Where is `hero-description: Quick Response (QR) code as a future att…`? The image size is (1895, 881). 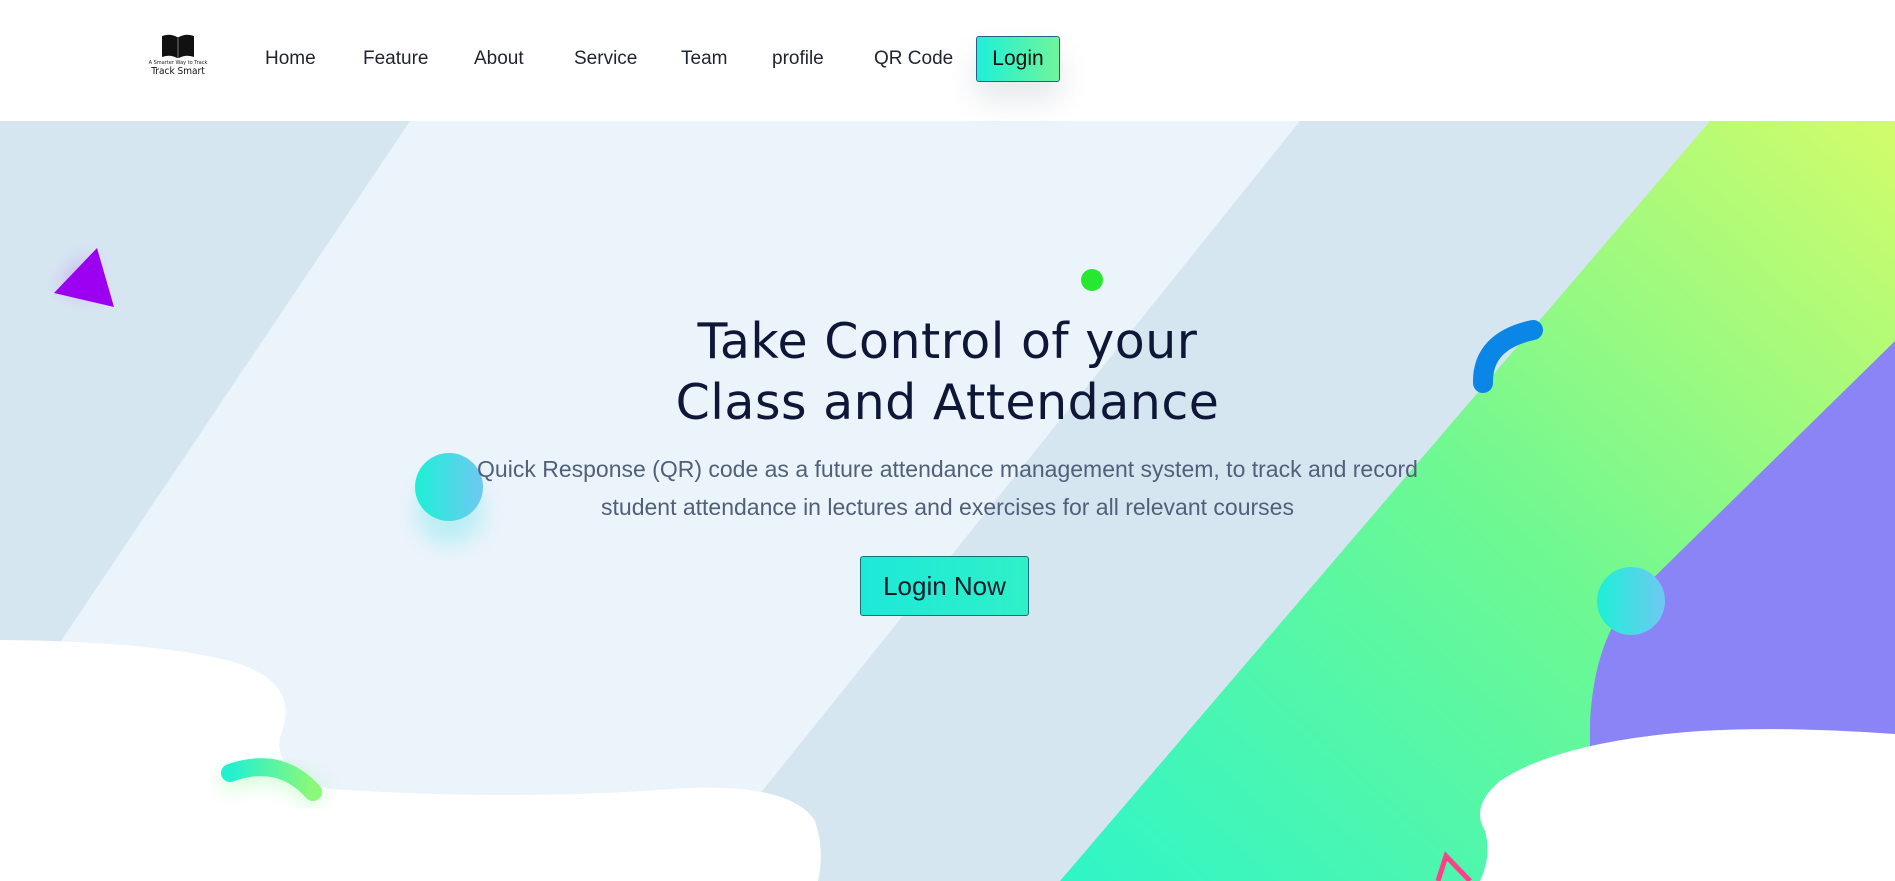
hero-description: Quick Response (QR) code as a future att… is located at coordinates (947, 488).